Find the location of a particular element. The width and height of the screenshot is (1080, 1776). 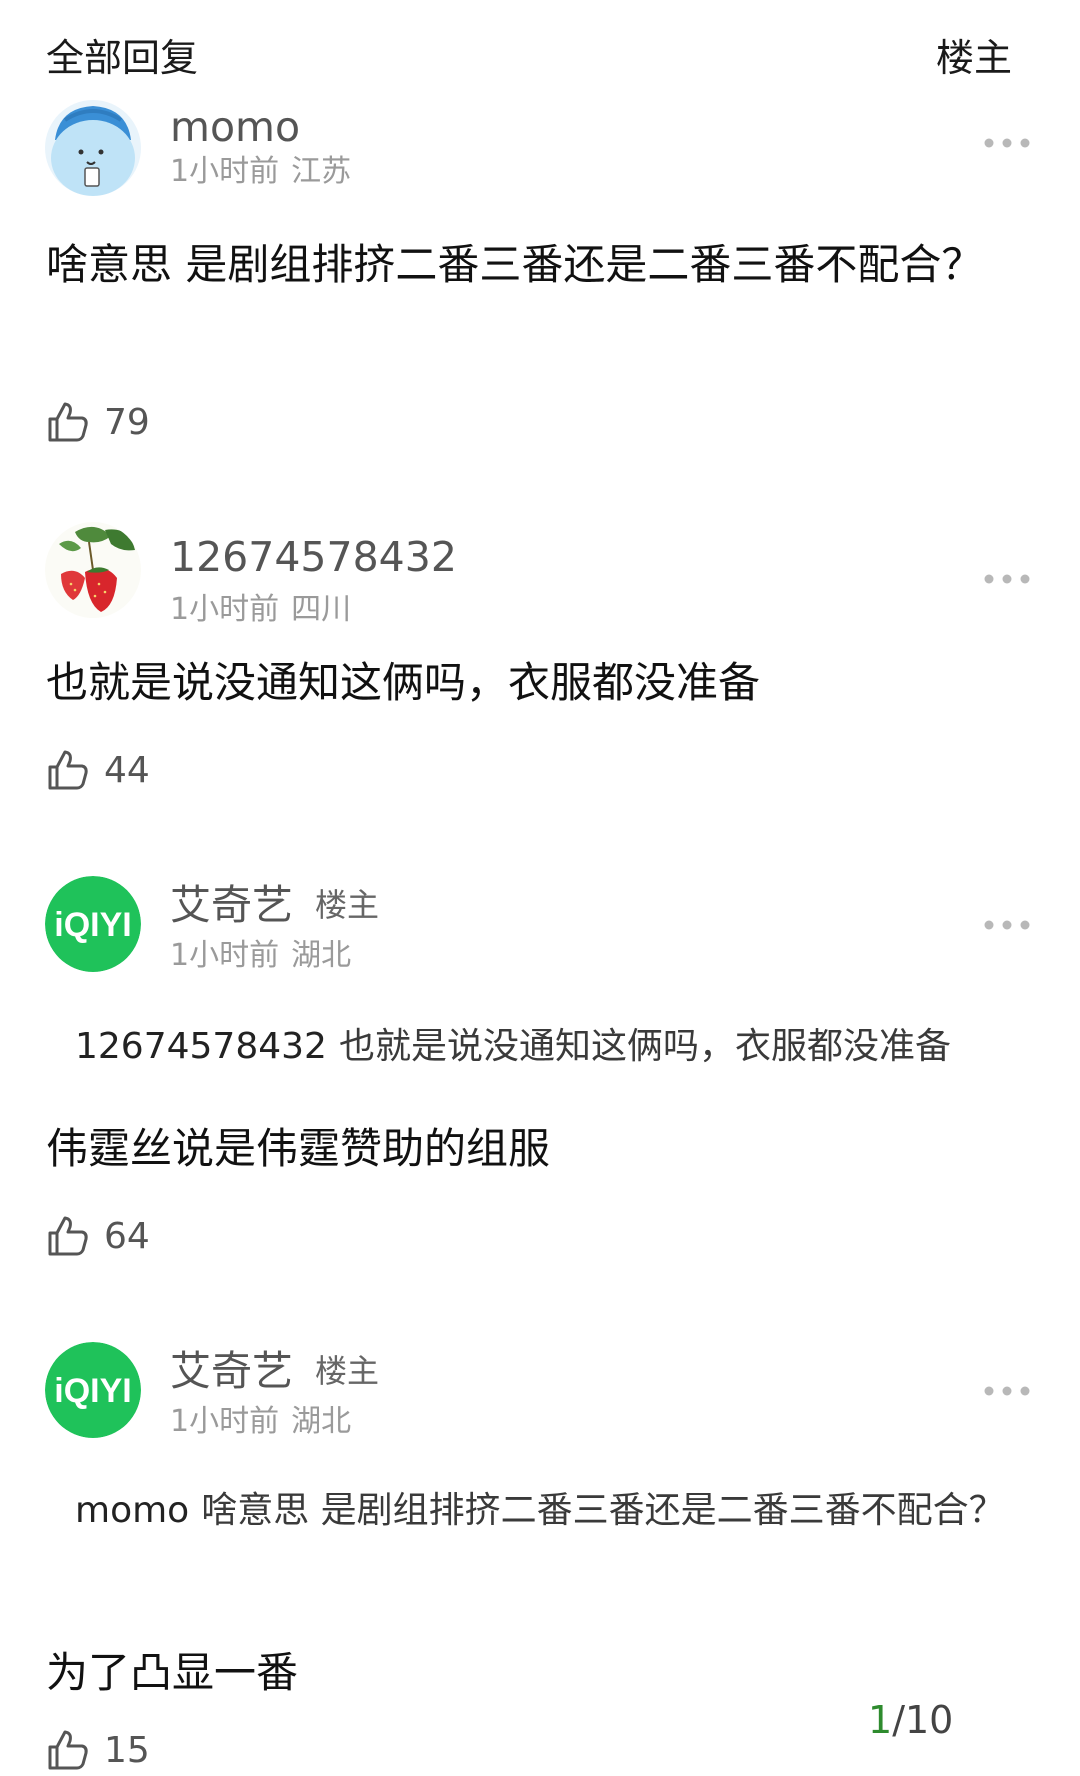

comment-text: 啥意思 是剧组排挤二番三番还是二番三番不配合？ is located at coordinates (515, 264).